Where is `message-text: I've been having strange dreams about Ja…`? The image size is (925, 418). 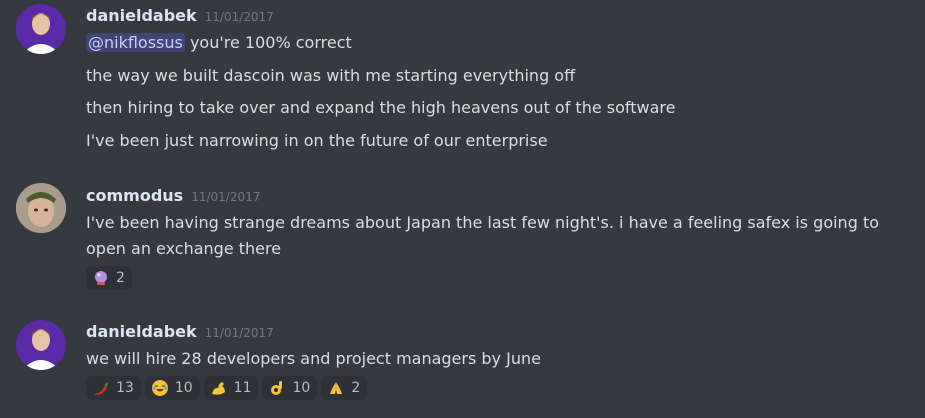 message-text: I've been having strange dreams about Ja… is located at coordinates (482, 222).